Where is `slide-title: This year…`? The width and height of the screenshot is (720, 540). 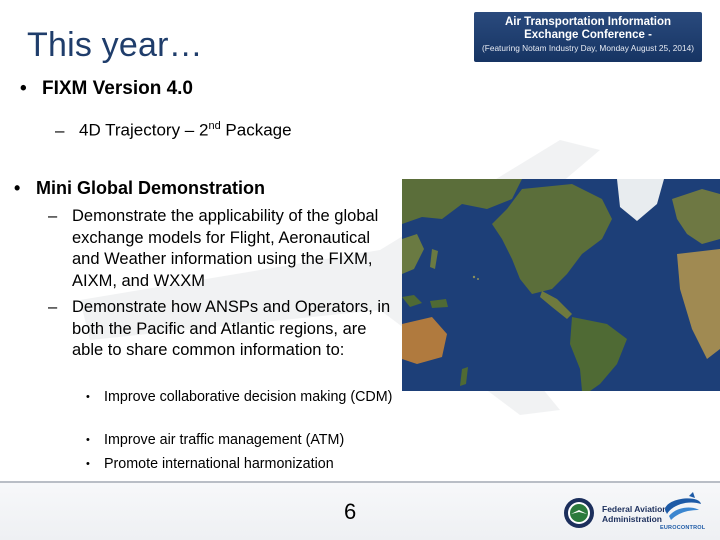
slide-title: This year… is located at coordinates (115, 45).